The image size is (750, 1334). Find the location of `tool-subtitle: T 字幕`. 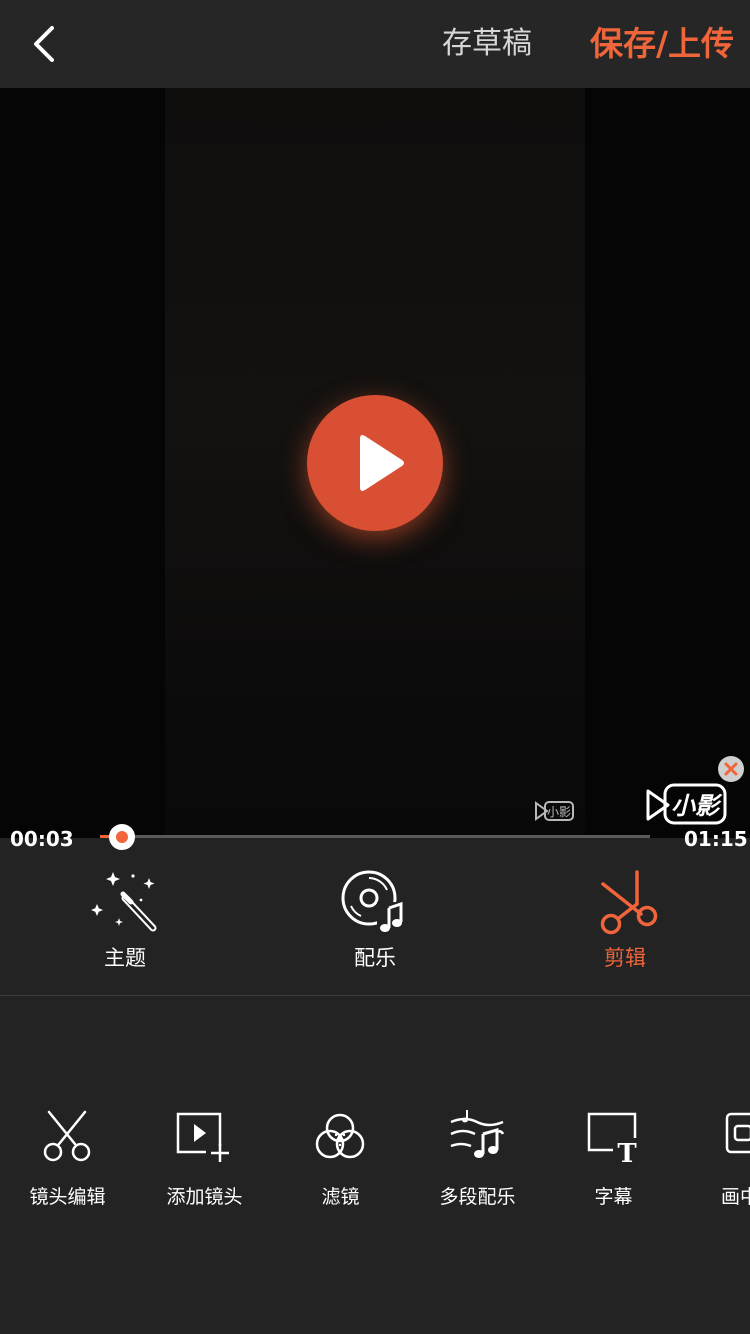

tool-subtitle: T 字幕 is located at coordinates (613, 1163).